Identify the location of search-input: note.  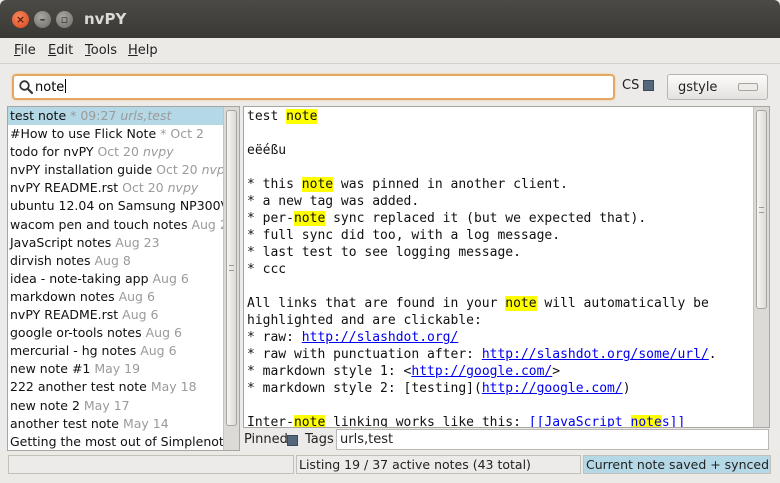
(313, 87).